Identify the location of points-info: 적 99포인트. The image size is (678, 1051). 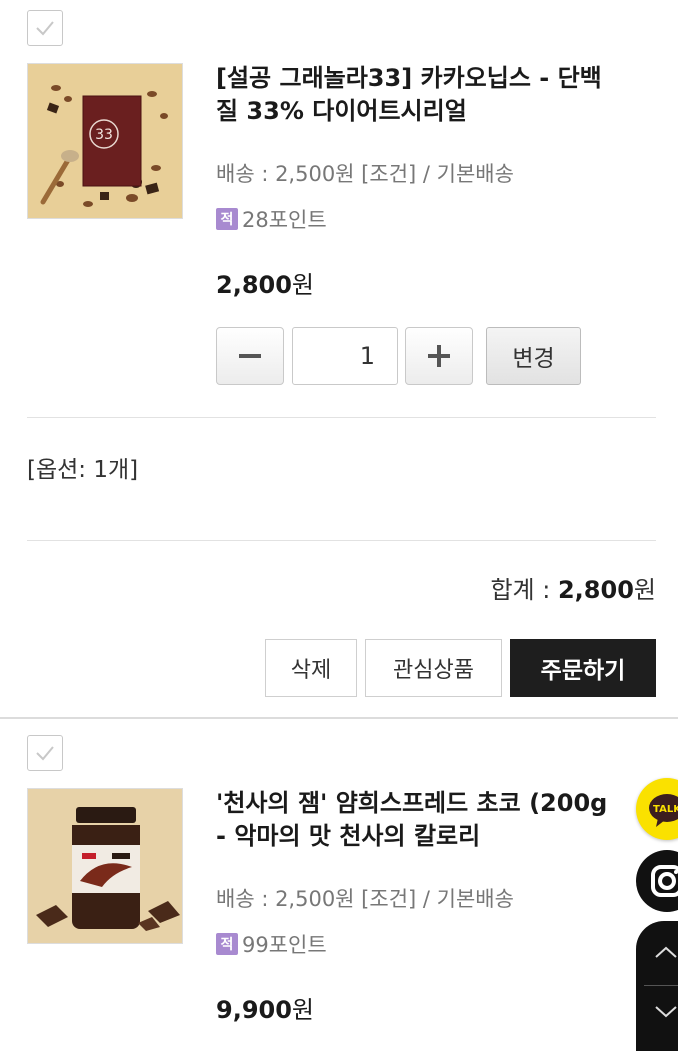
(271, 944).